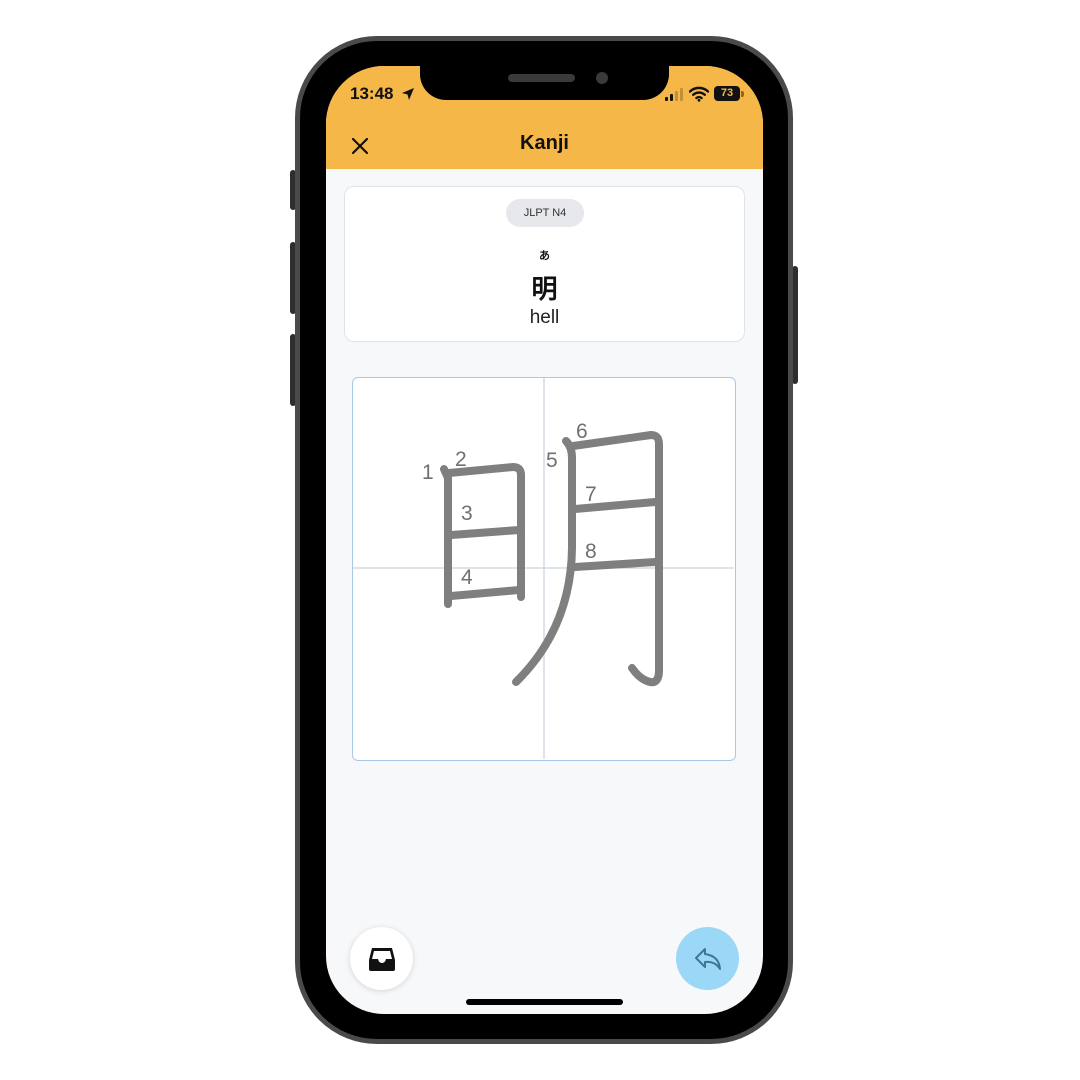  I want to click on stroke-order-canvas: 1 2 3 4 5 6 7 8, so click(544, 569).